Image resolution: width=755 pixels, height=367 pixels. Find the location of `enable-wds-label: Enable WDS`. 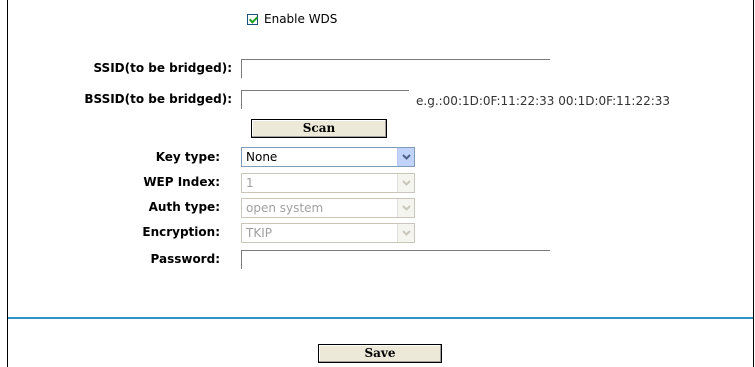

enable-wds-label: Enable WDS is located at coordinates (301, 19).